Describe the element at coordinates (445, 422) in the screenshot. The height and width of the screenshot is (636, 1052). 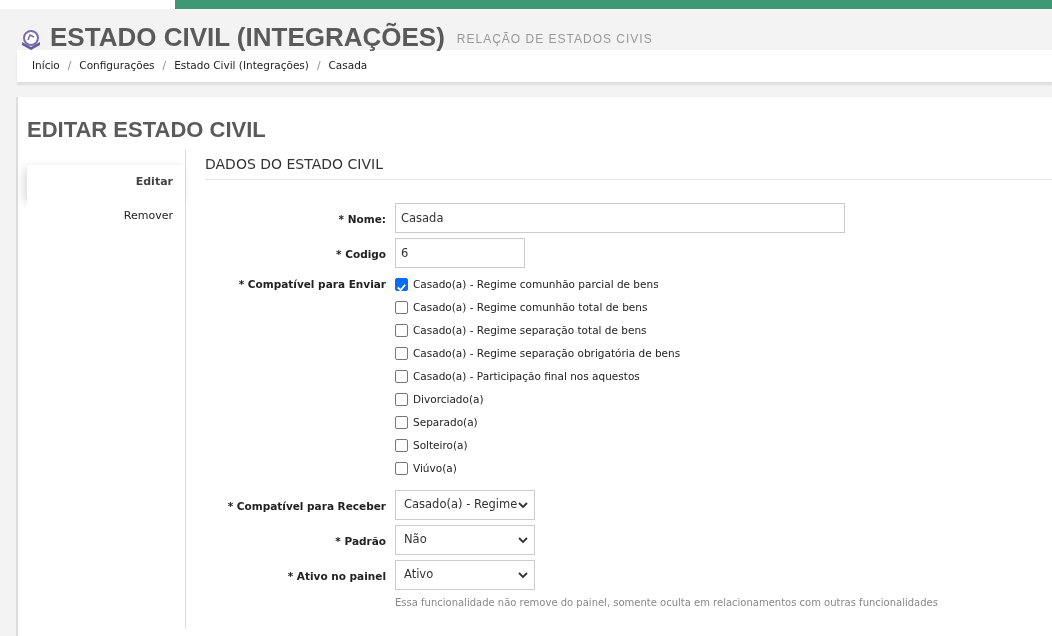
I see `checkbox-label: Separado(a)` at that location.